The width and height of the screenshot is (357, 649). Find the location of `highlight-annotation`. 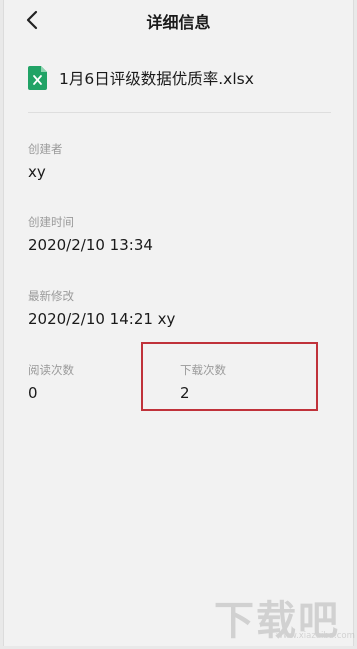

highlight-annotation is located at coordinates (229, 376).